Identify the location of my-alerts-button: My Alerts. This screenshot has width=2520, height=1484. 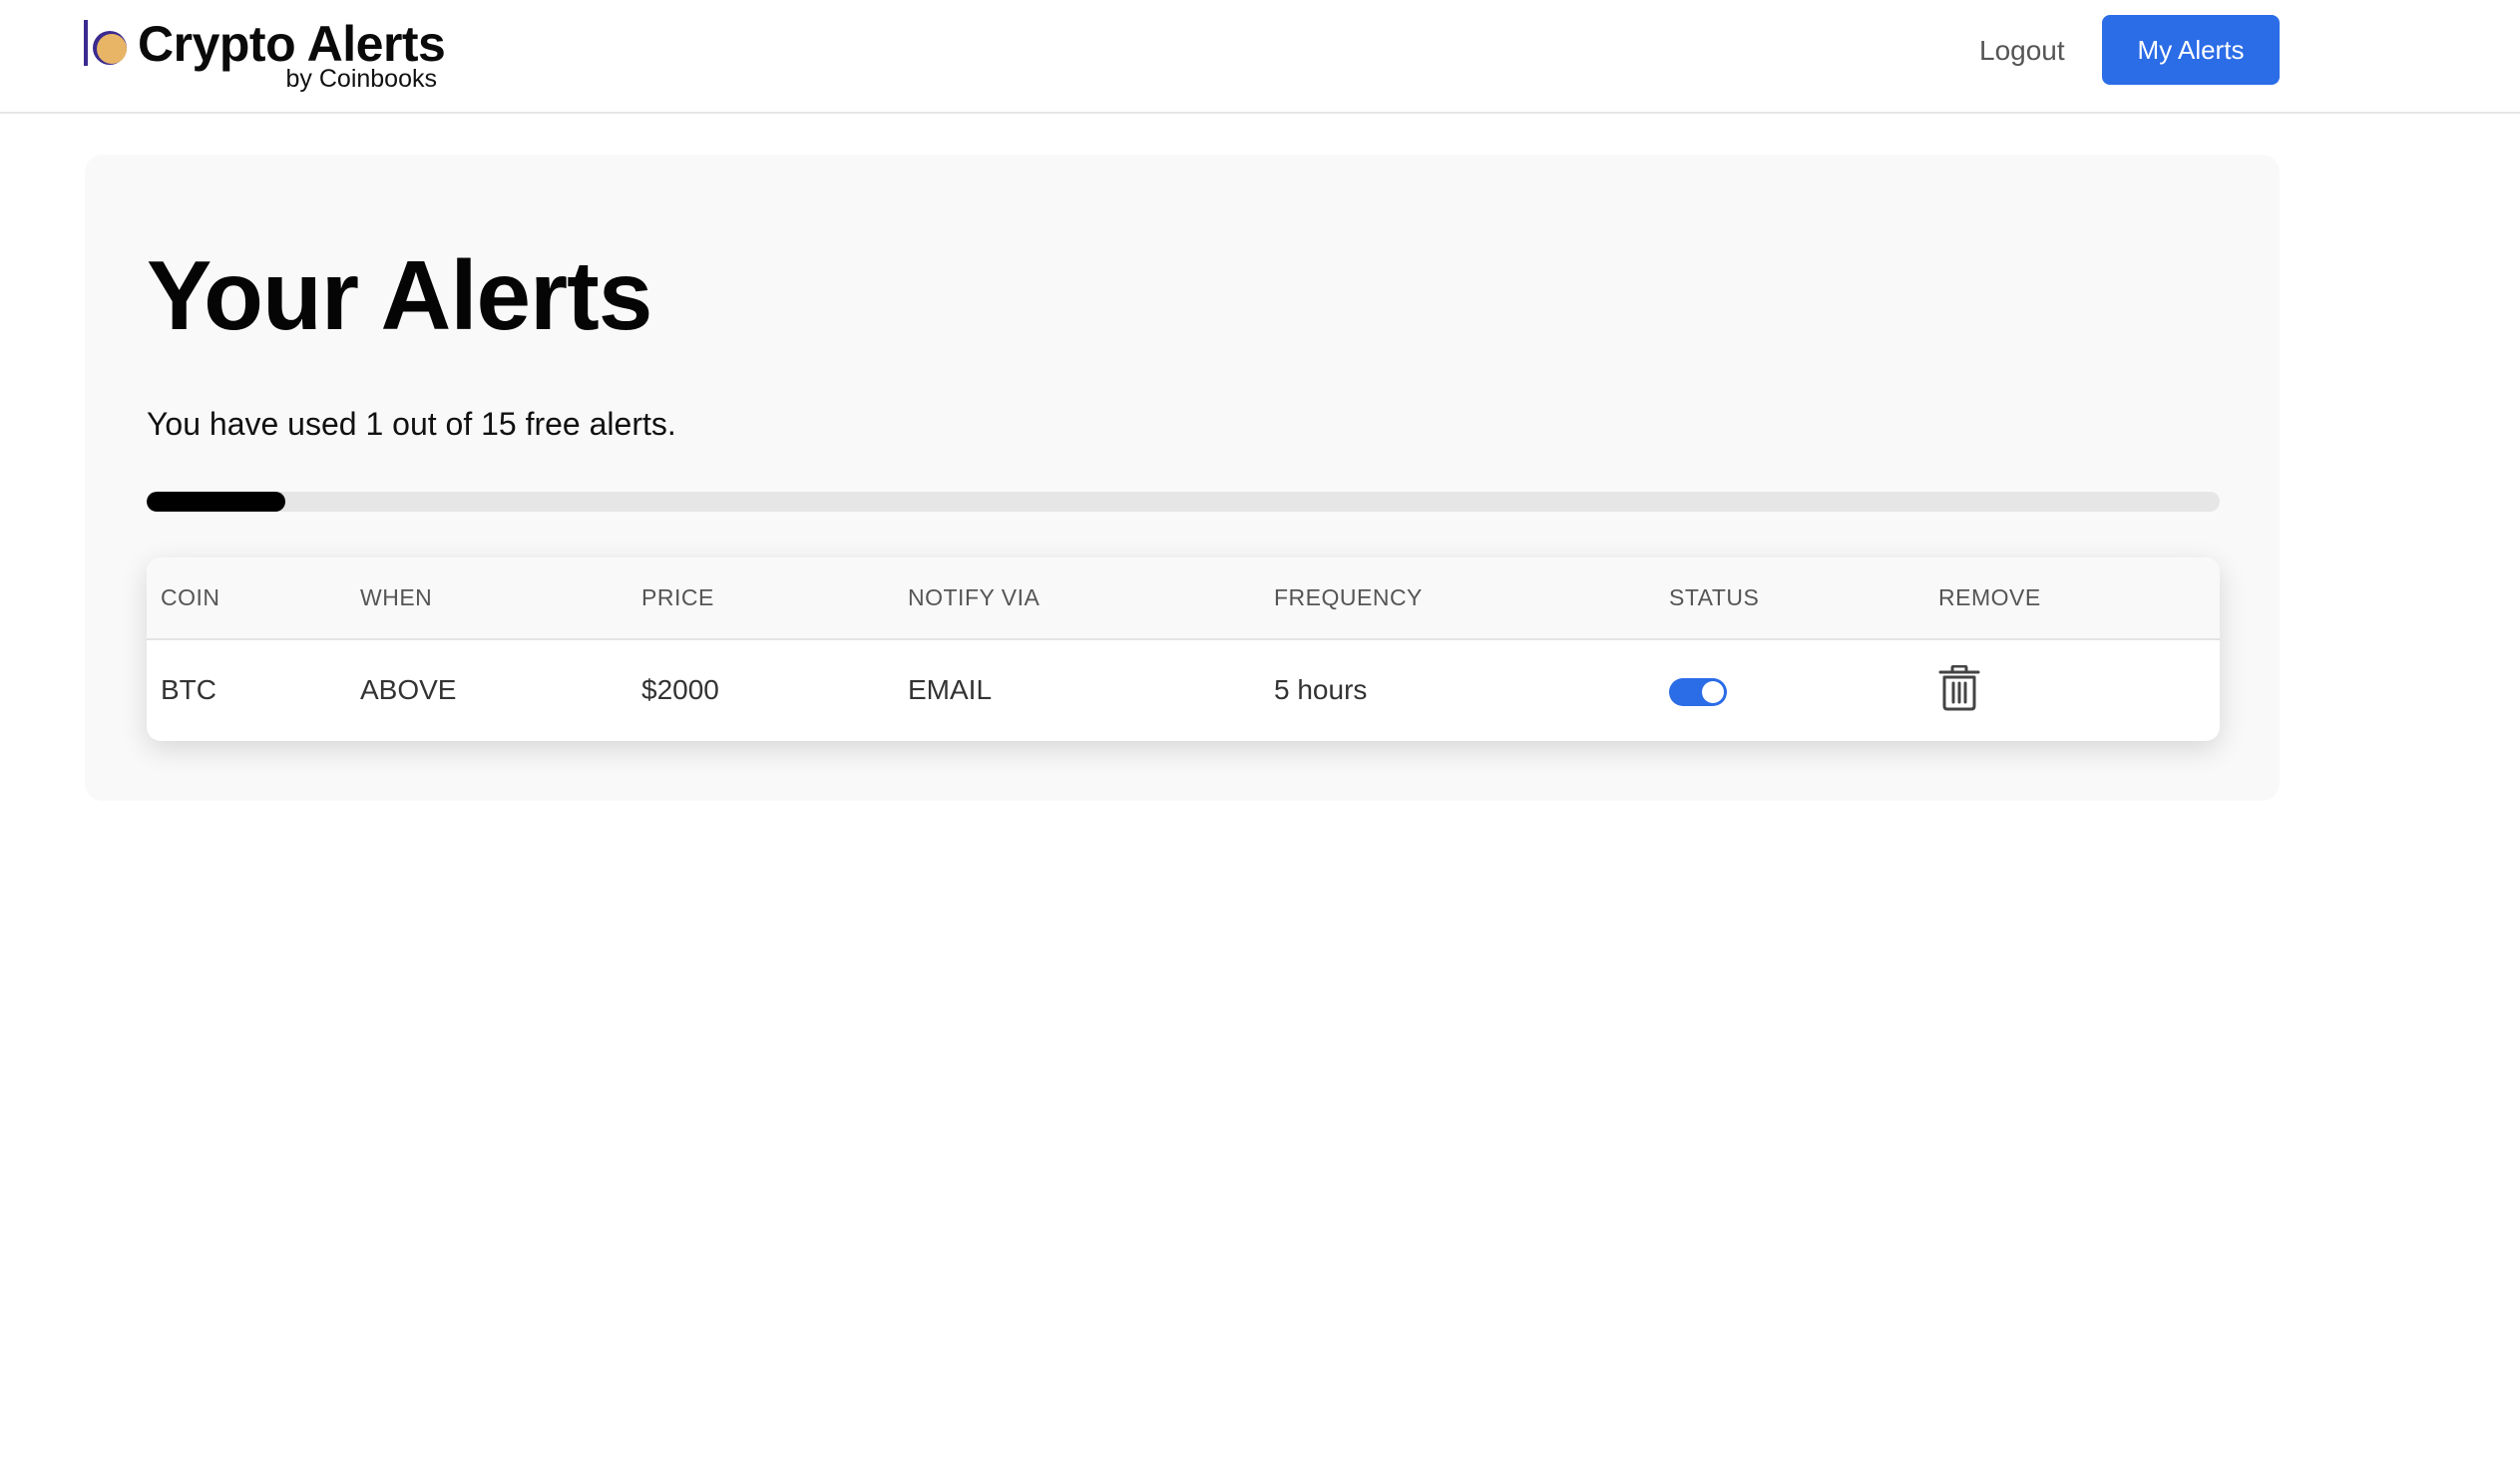
(2191, 50).